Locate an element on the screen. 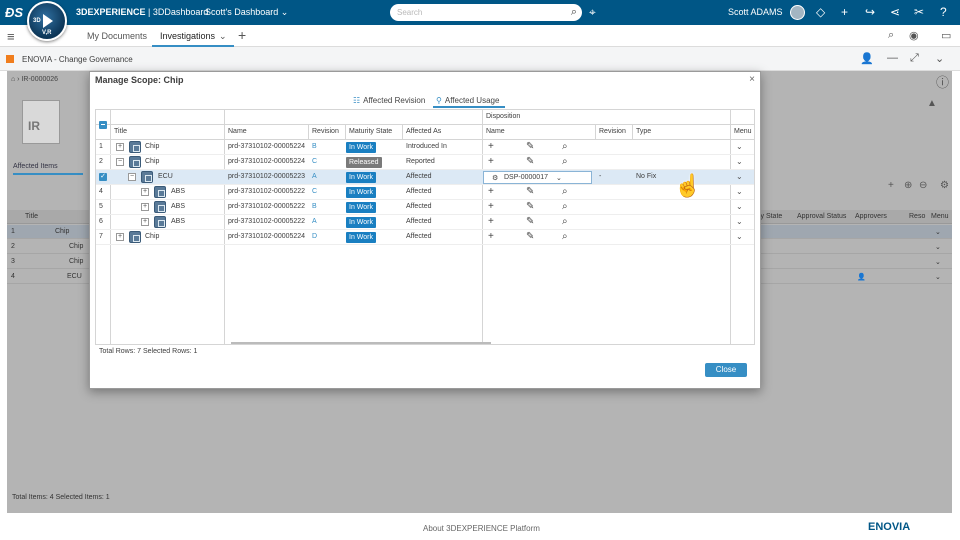  select-all-checkbox is located at coordinates (103, 125).